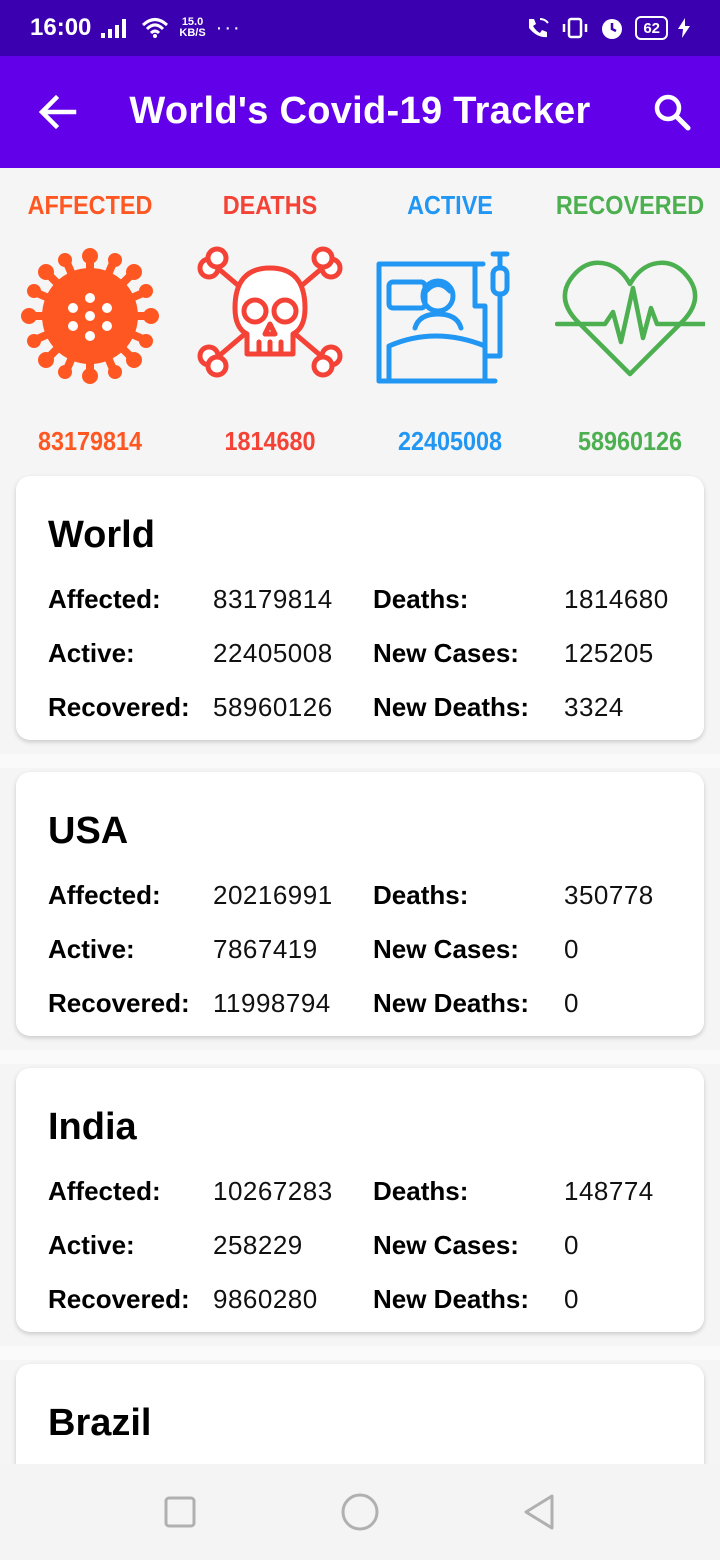 This screenshot has height=1560, width=720. Describe the element at coordinates (258, 1245) in the screenshot. I see `active-value: 258229` at that location.